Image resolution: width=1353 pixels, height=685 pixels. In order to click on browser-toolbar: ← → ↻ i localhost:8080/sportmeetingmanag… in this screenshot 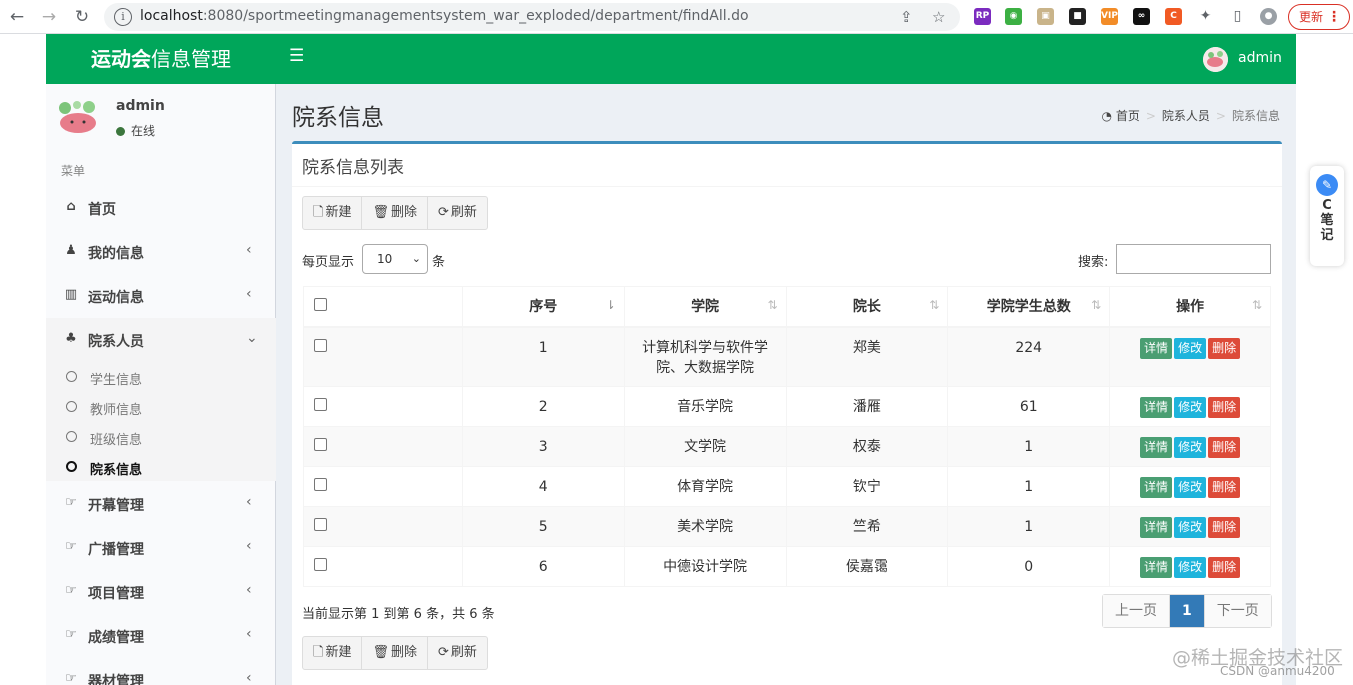, I will do `click(676, 17)`.